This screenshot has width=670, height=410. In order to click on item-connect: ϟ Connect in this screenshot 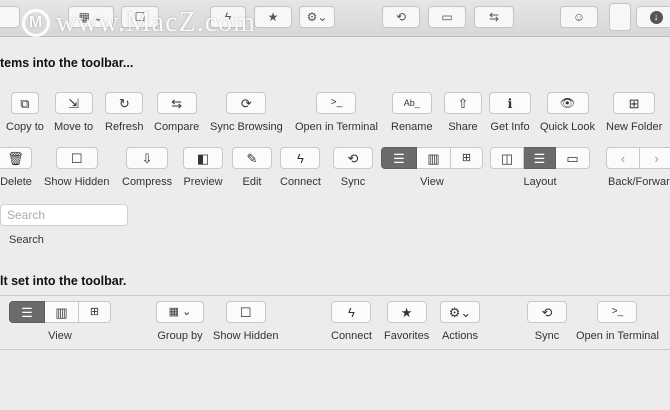, I will do `click(300, 167)`.